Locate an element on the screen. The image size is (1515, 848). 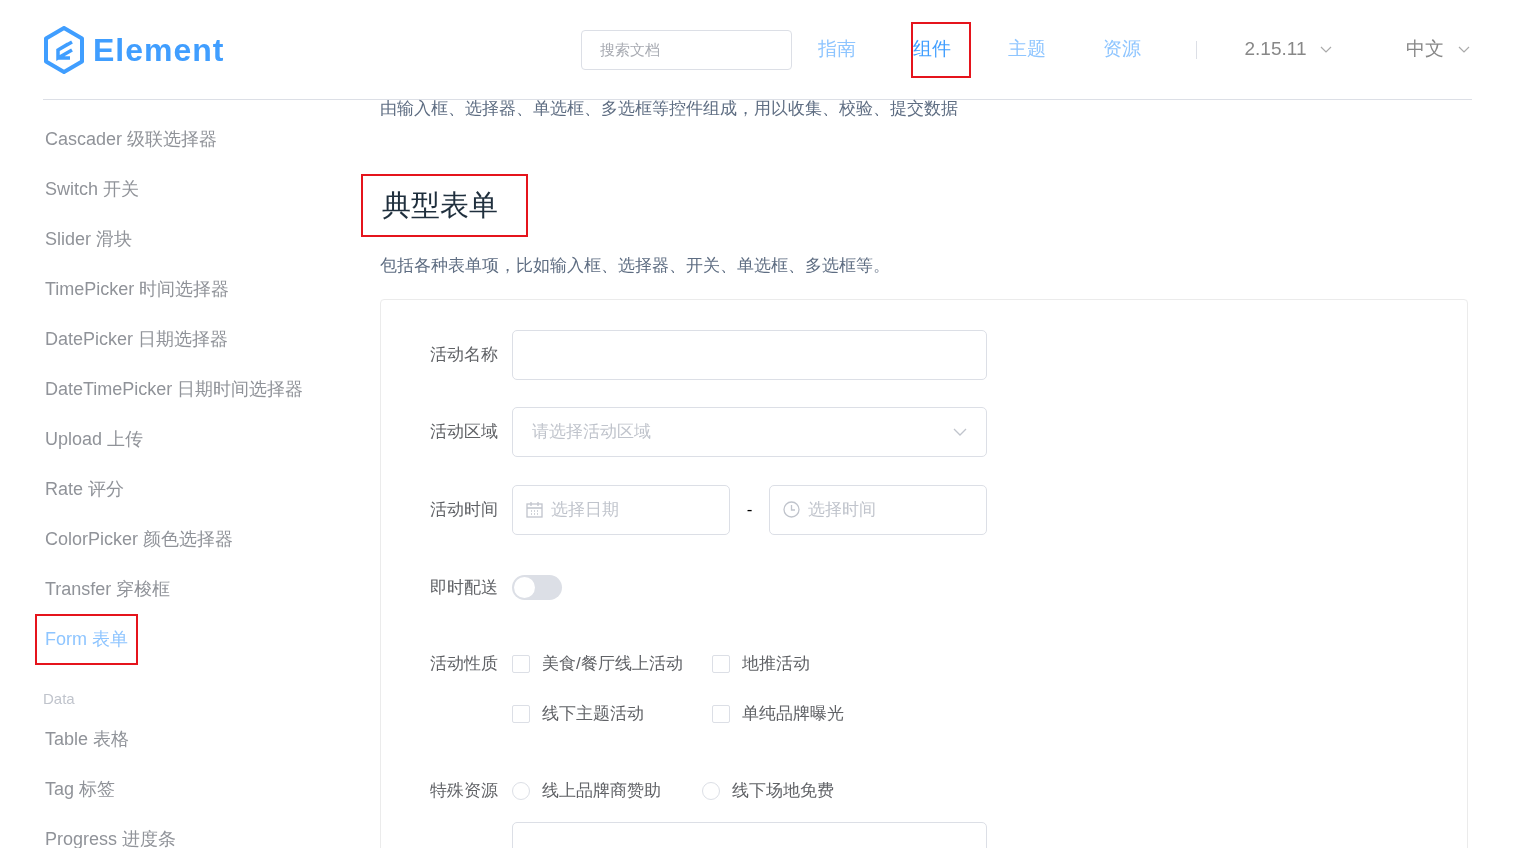
text-input-field is located at coordinates (749, 354).